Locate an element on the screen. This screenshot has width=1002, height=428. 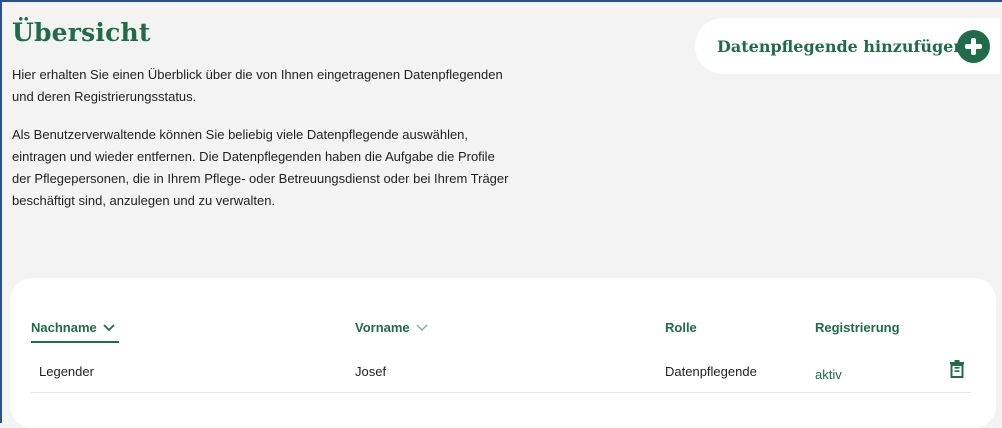
cell-nachname: Legender is located at coordinates (66, 371).